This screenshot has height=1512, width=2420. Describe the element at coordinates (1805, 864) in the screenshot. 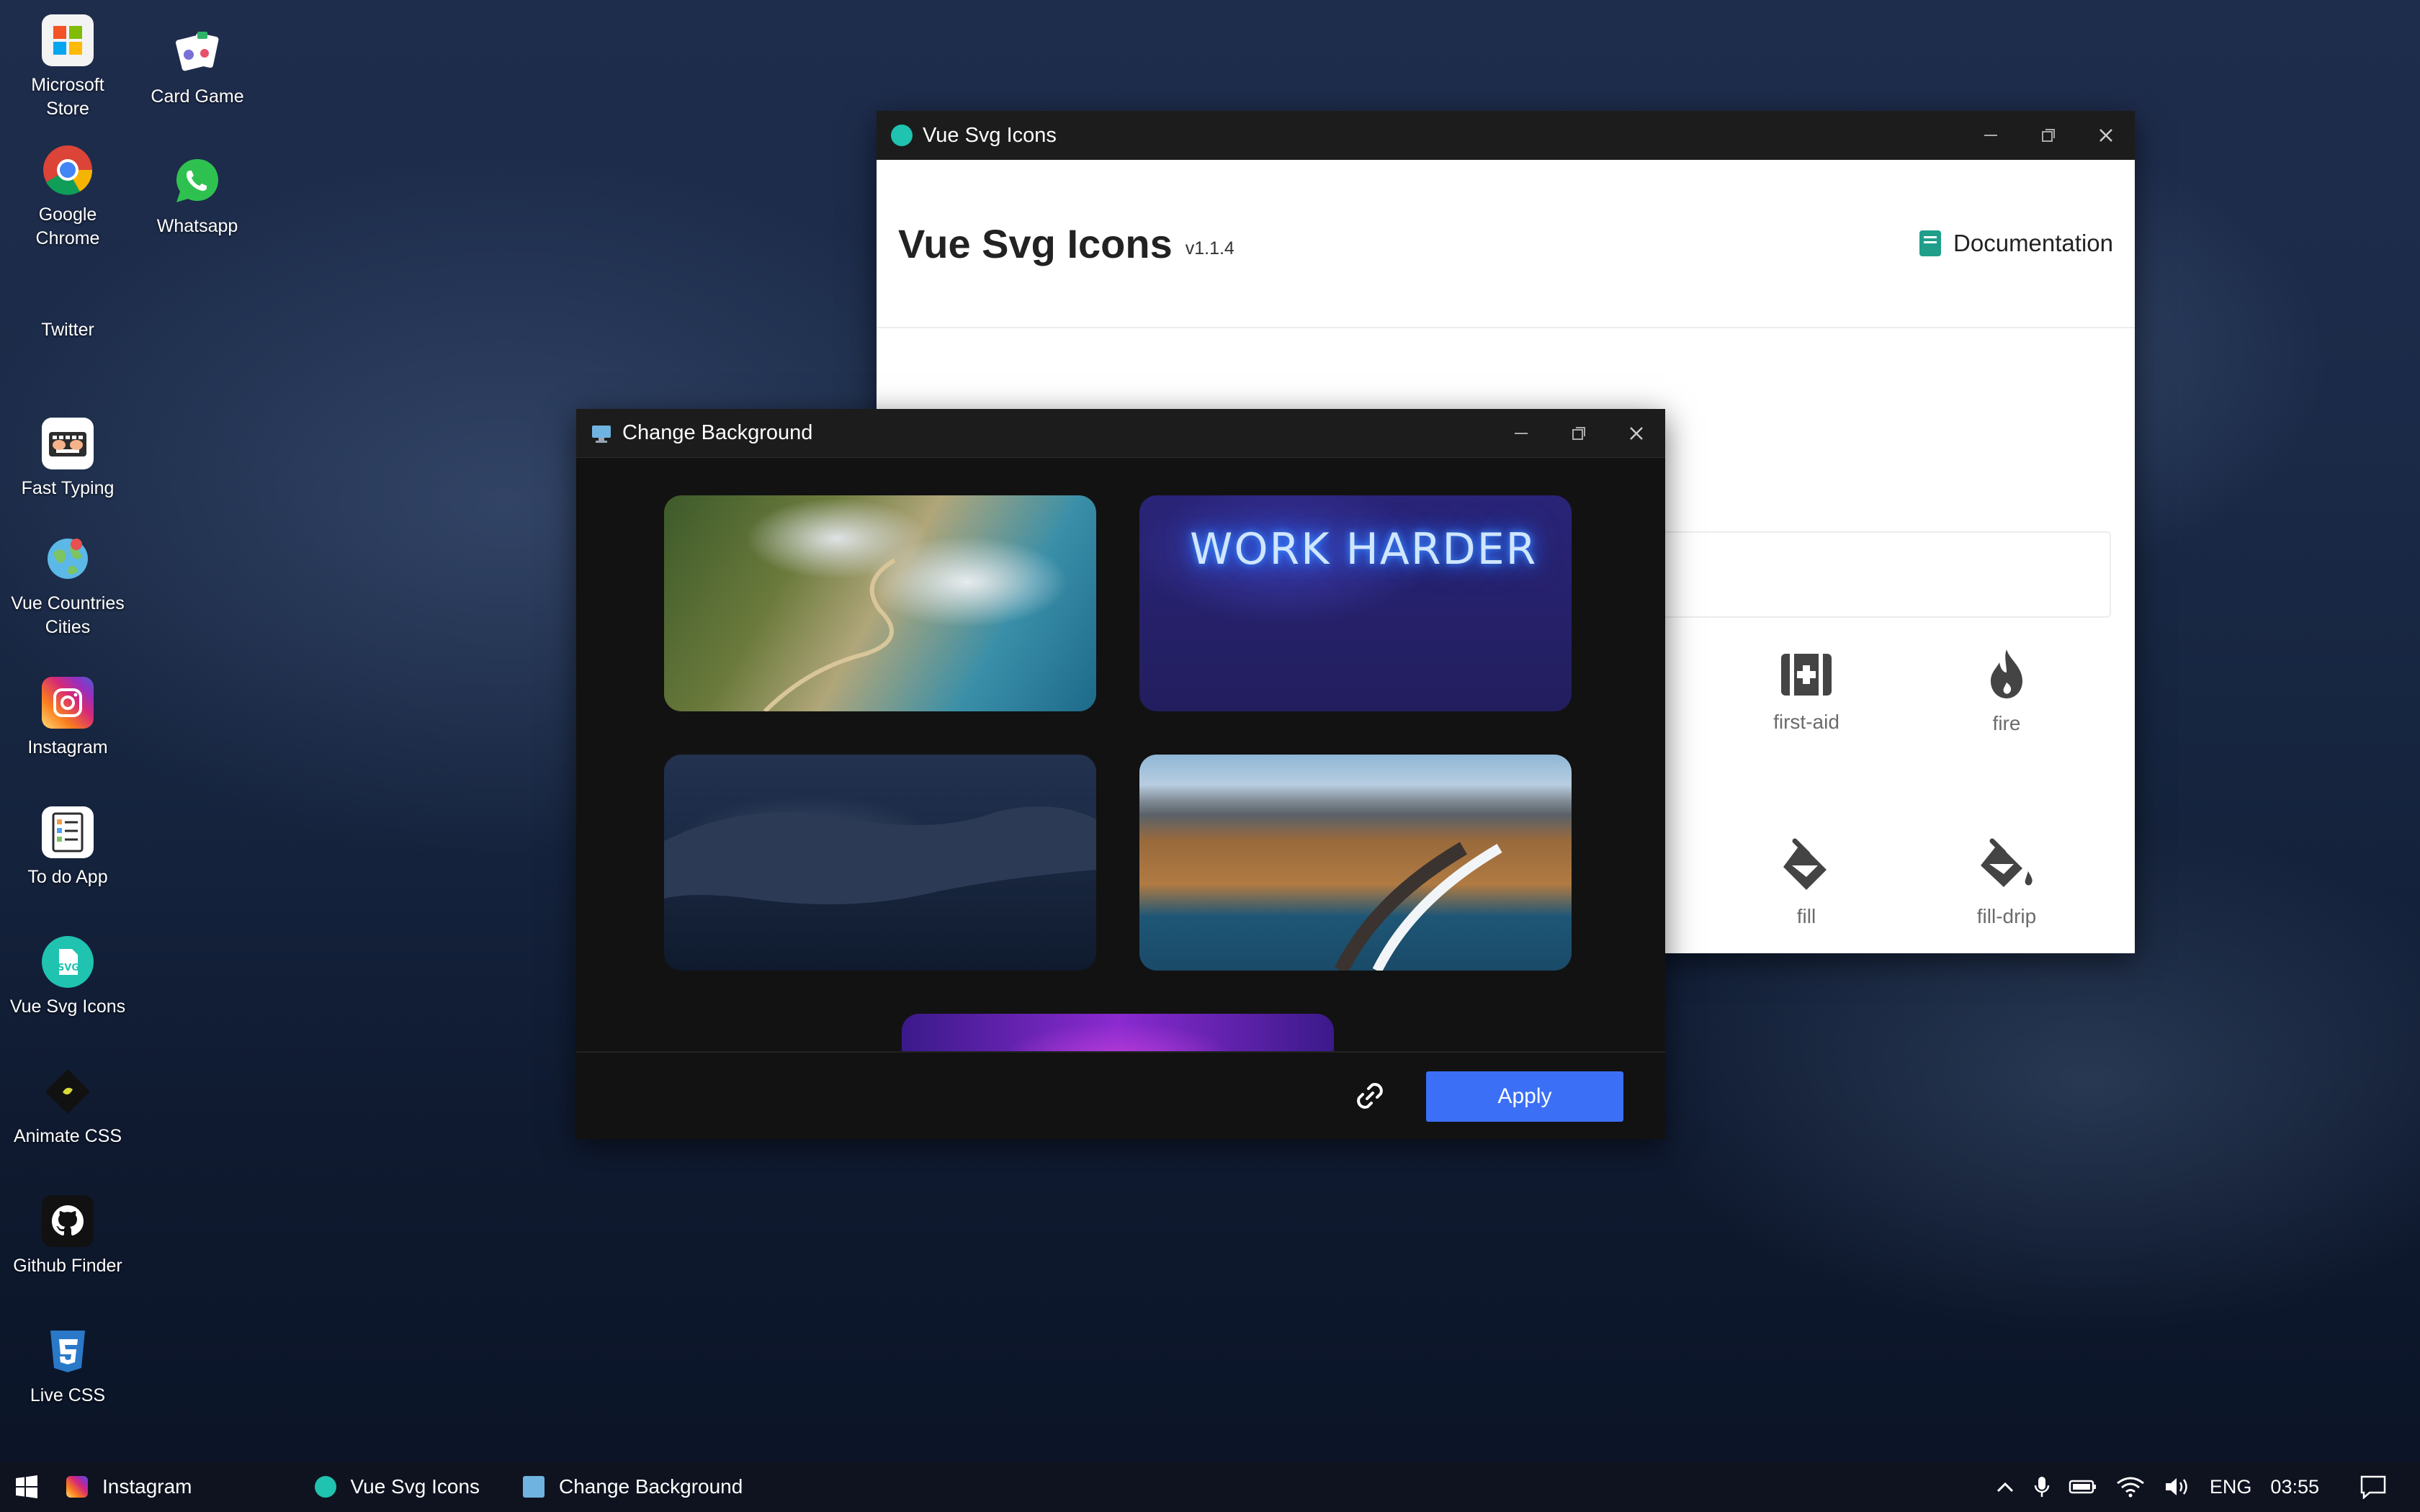

I see `fill-icon` at that location.